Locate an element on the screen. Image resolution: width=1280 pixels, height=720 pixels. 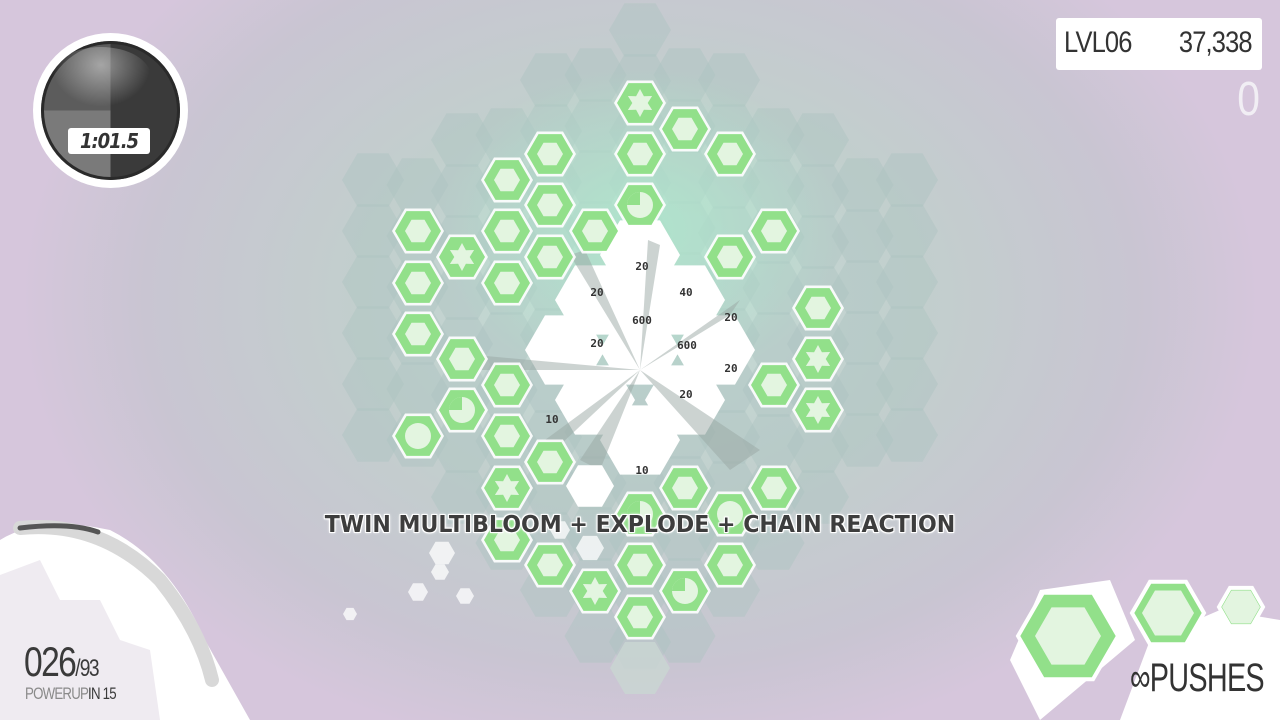
powerup-countdown: POWERUPIN 15 is located at coordinates (71, 694).